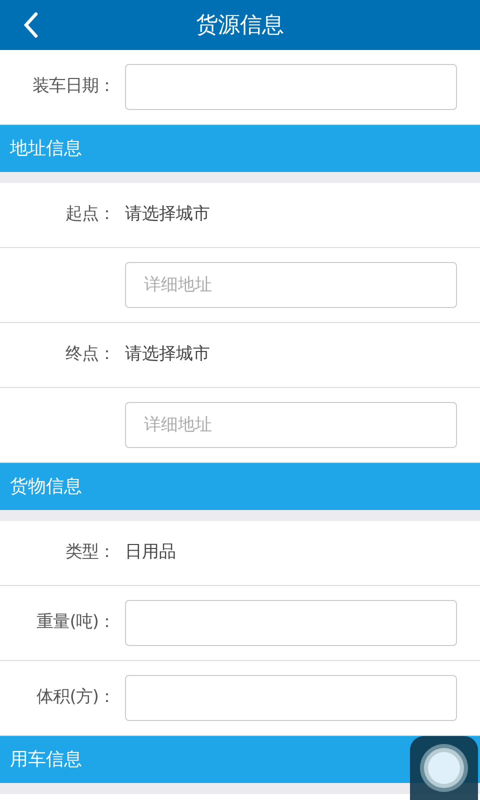  Describe the element at coordinates (240, 492) in the screenshot. I see `section-header: 货物信息` at that location.